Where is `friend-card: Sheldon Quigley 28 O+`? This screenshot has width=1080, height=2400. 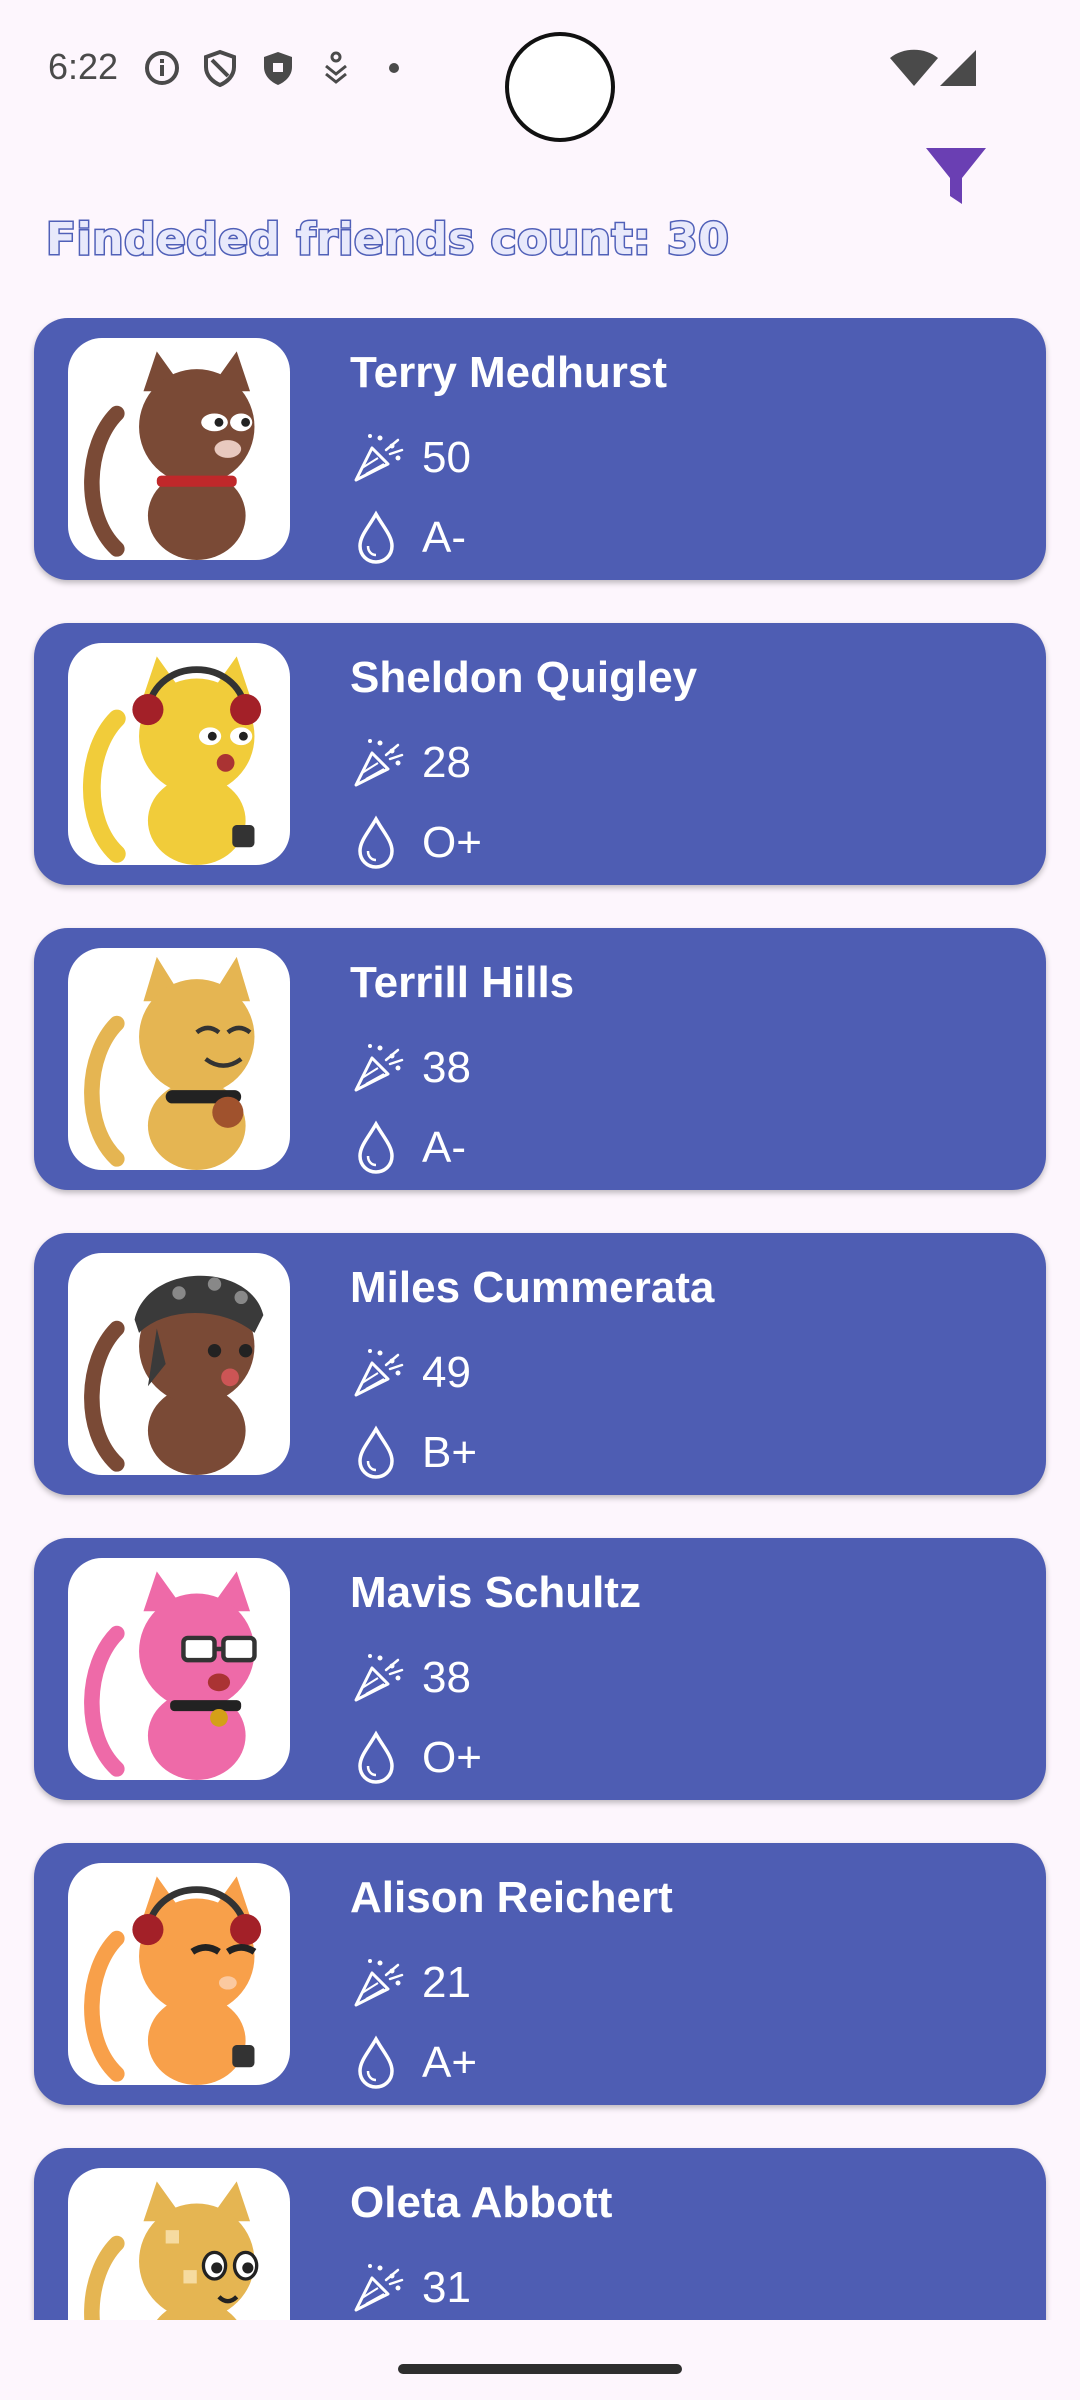
friend-card: Sheldon Quigley 28 O+ is located at coordinates (540, 754).